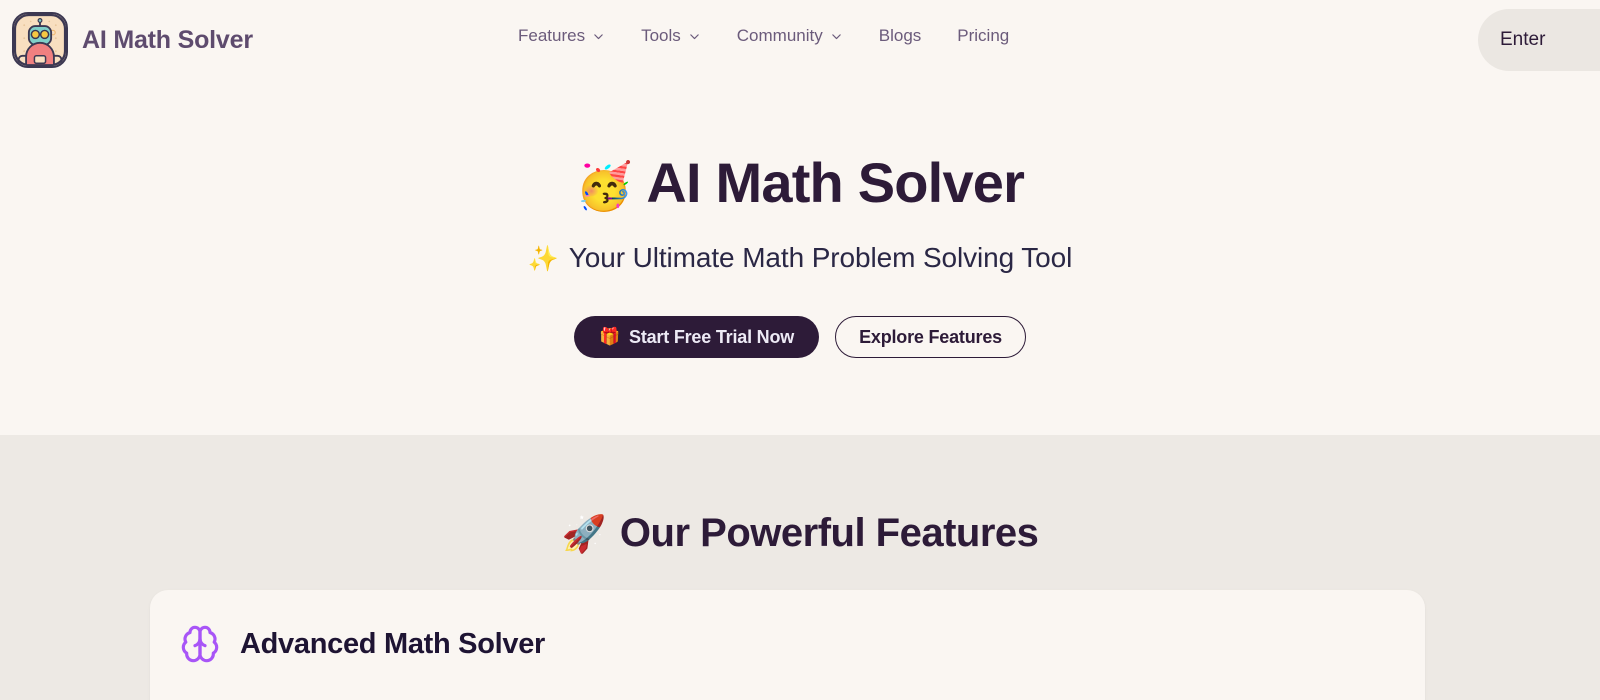  I want to click on robot-avatar-icon, so click(40, 40).